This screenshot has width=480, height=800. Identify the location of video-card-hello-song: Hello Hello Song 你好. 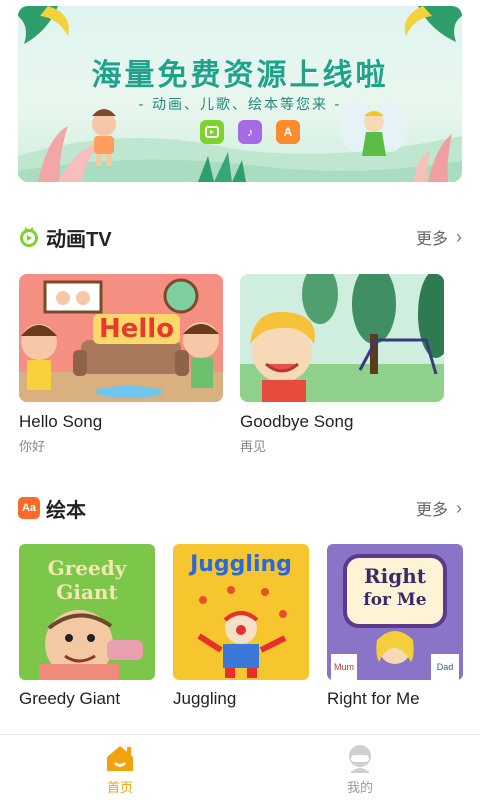
(121, 364).